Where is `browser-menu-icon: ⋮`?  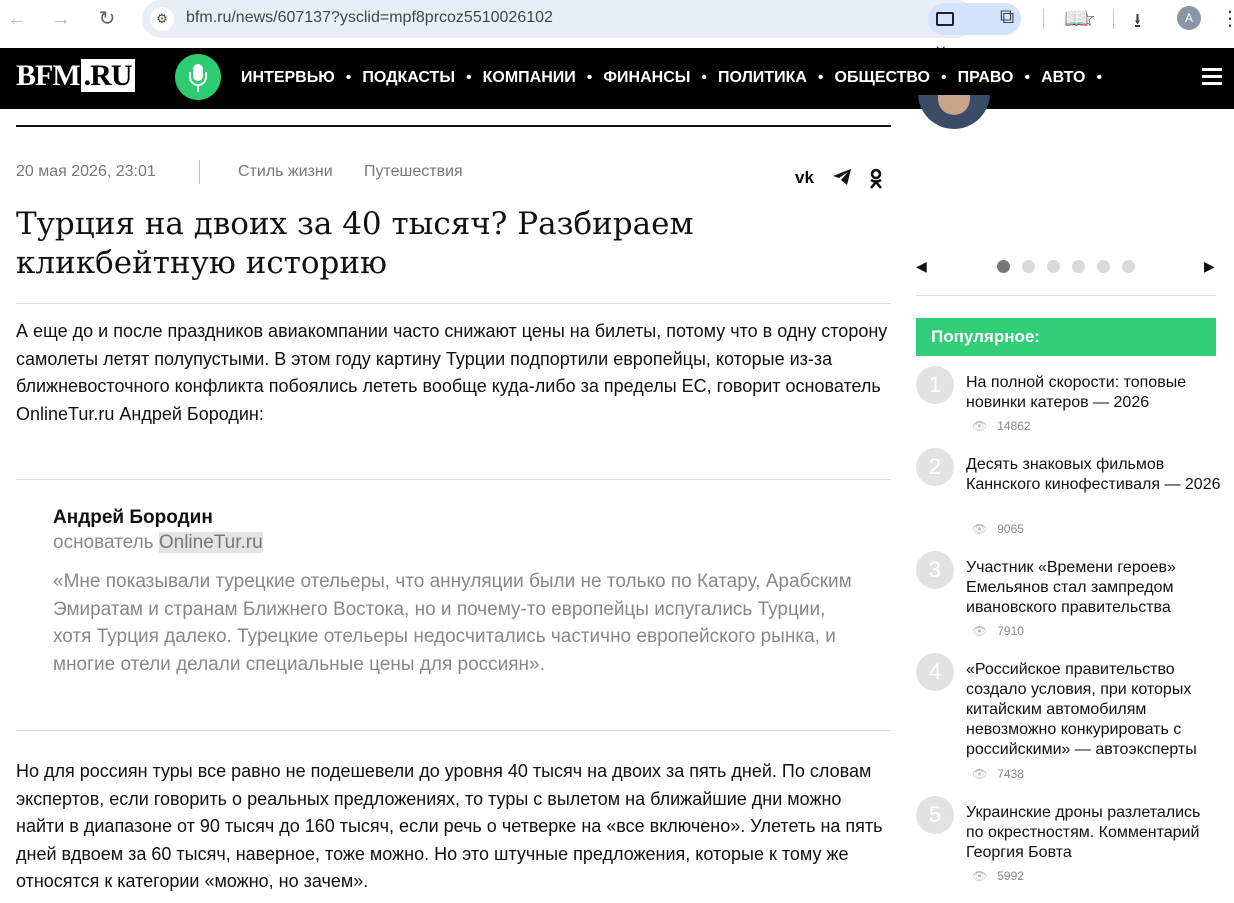
browser-menu-icon: ⋮ is located at coordinates (1227, 18).